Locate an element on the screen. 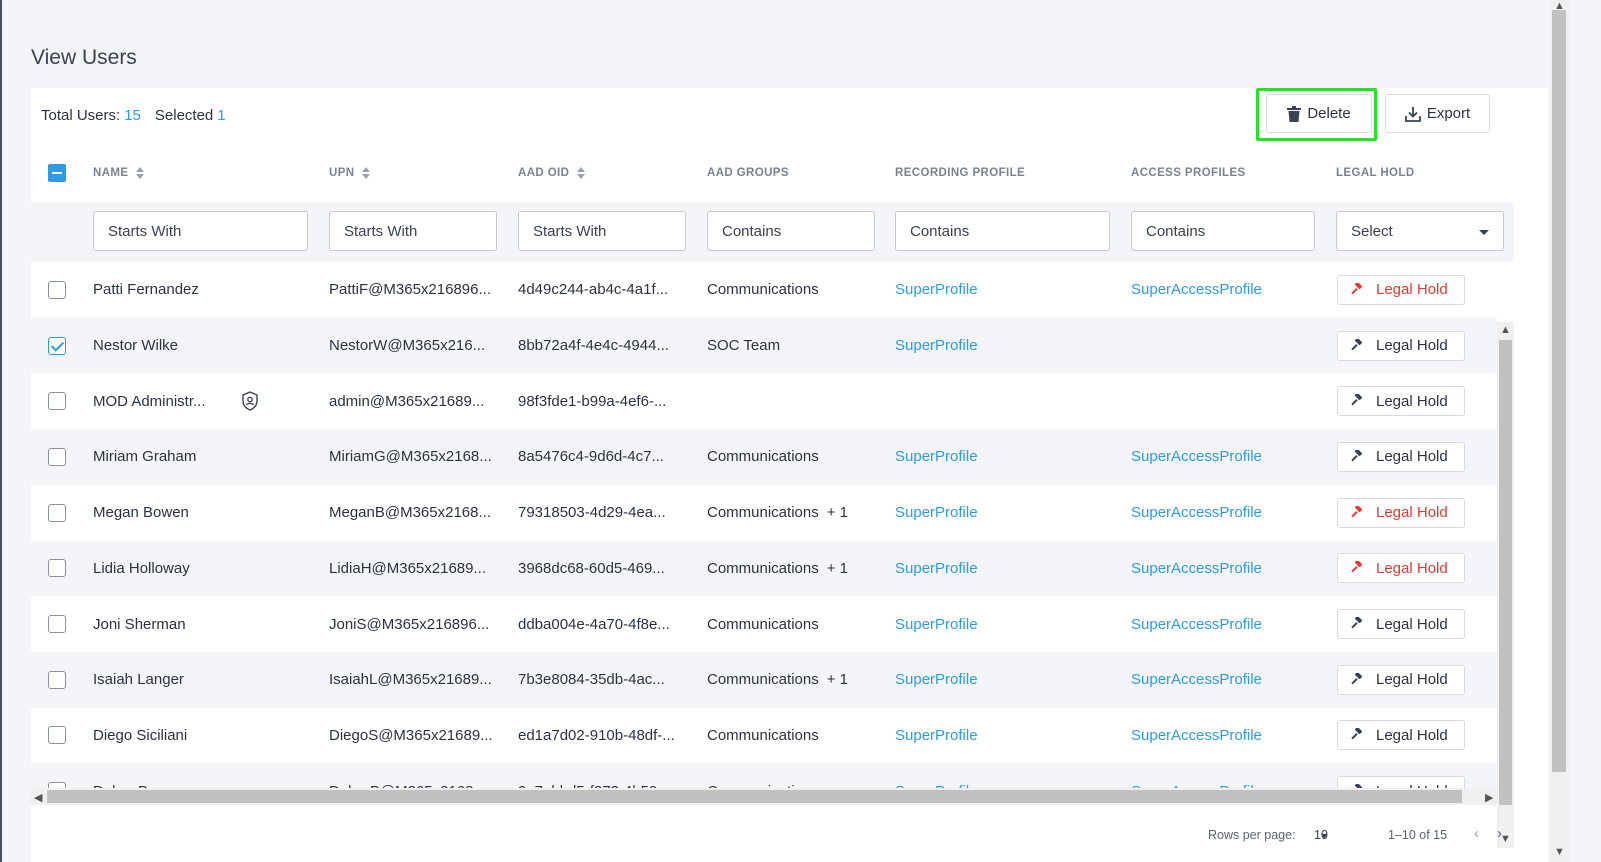 The width and height of the screenshot is (1601, 862). column-header-upn: UPN is located at coordinates (350, 173).